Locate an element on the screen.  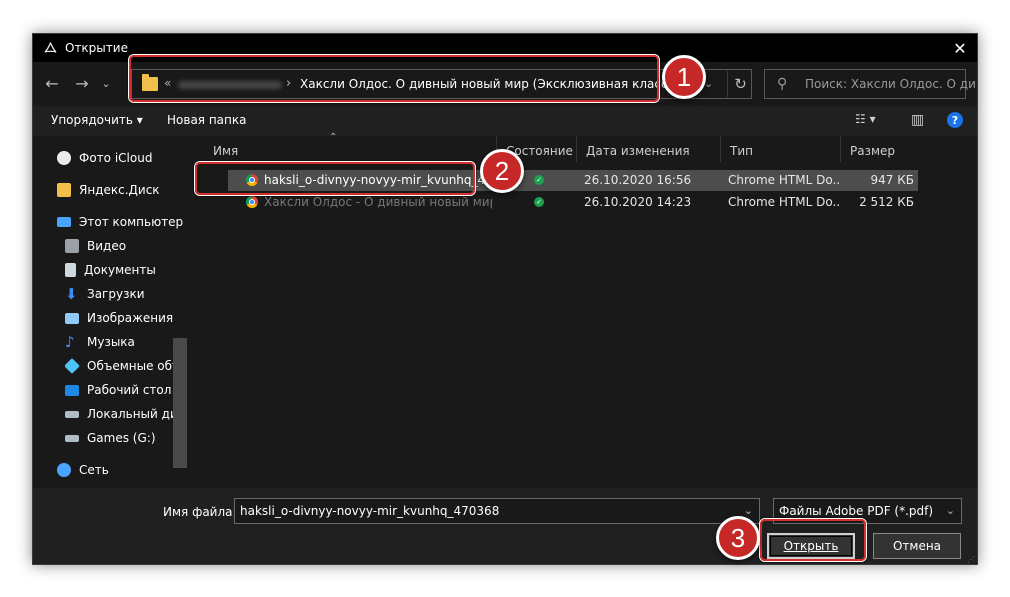
view-options-icon: ☷ ▾ is located at coordinates (865, 119).